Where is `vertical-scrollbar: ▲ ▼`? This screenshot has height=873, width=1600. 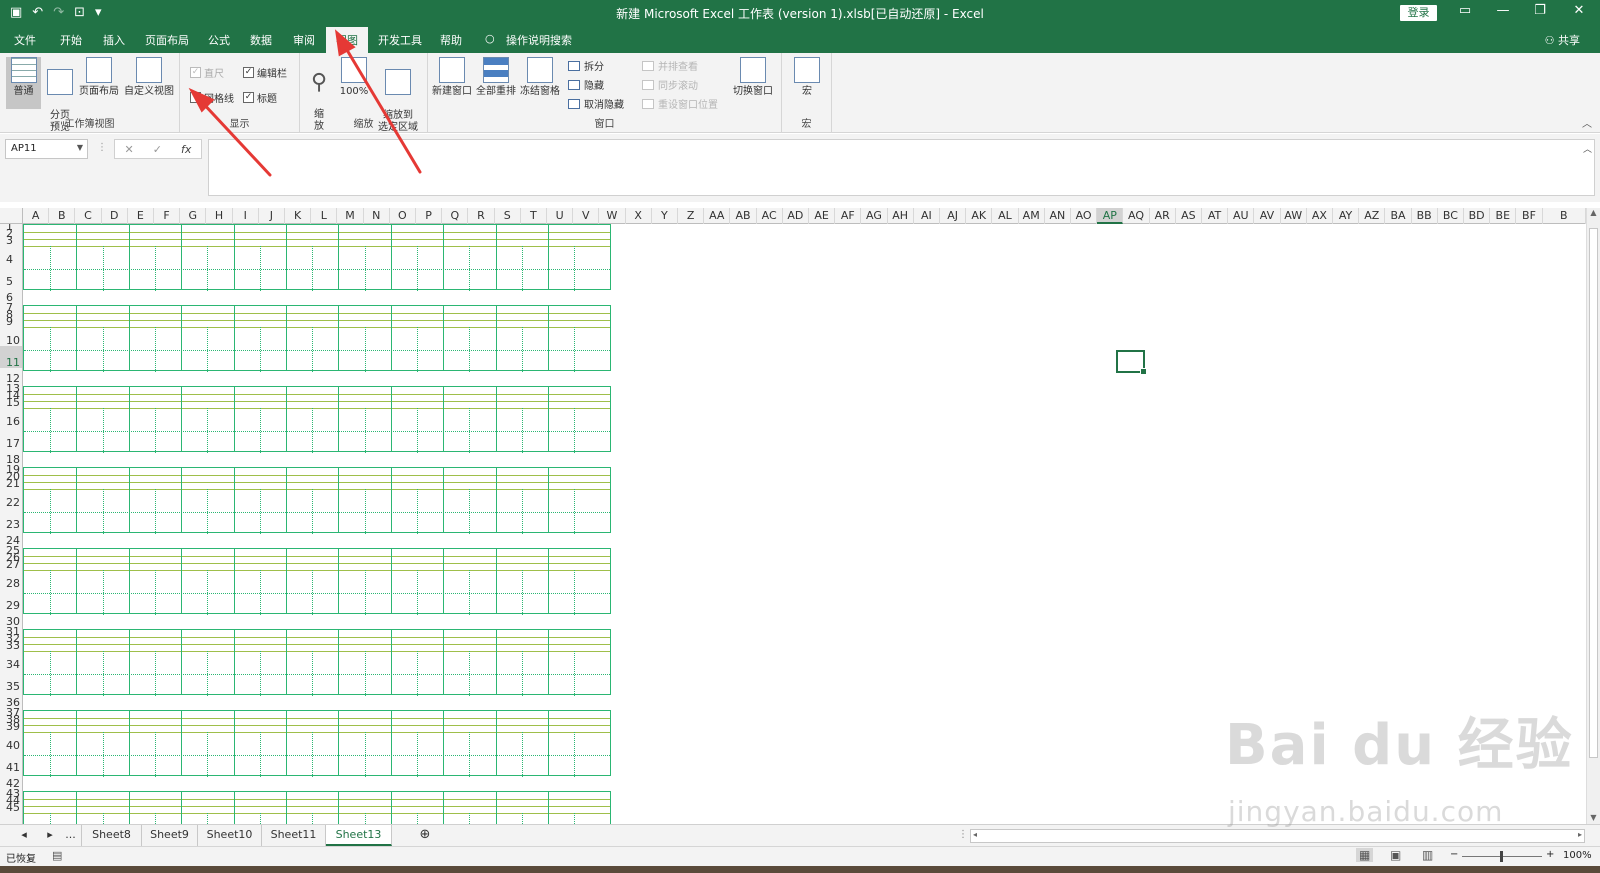
vertical-scrollbar: ▲ ▼ is located at coordinates (1593, 516).